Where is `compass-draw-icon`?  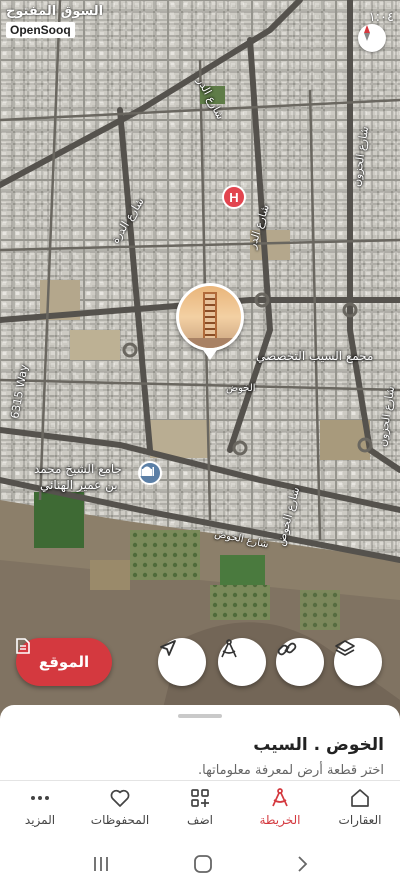
compass-draw-icon is located at coordinates (229, 648).